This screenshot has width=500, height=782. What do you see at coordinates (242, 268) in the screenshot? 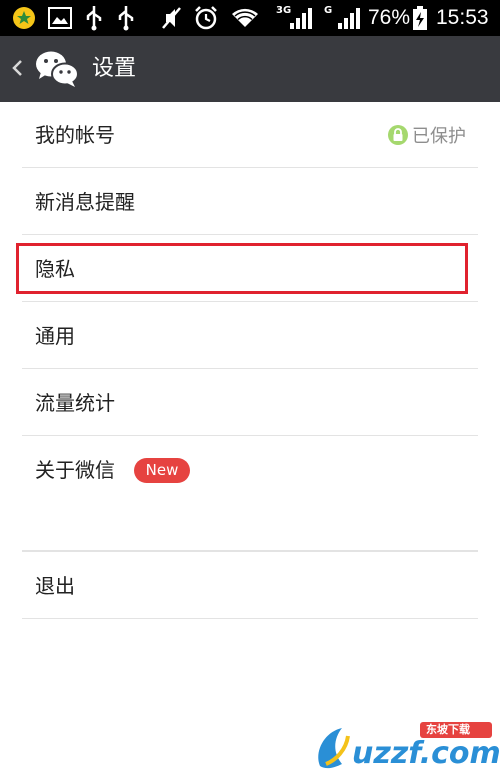
I see `highlight-box` at bounding box center [242, 268].